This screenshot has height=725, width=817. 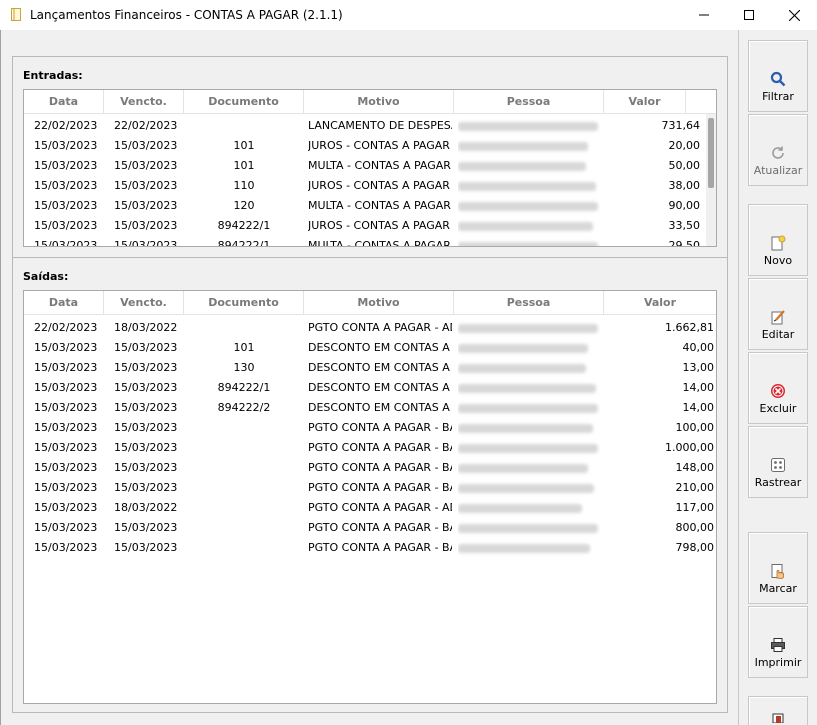 What do you see at coordinates (704, 15) in the screenshot?
I see `minimize-button` at bounding box center [704, 15].